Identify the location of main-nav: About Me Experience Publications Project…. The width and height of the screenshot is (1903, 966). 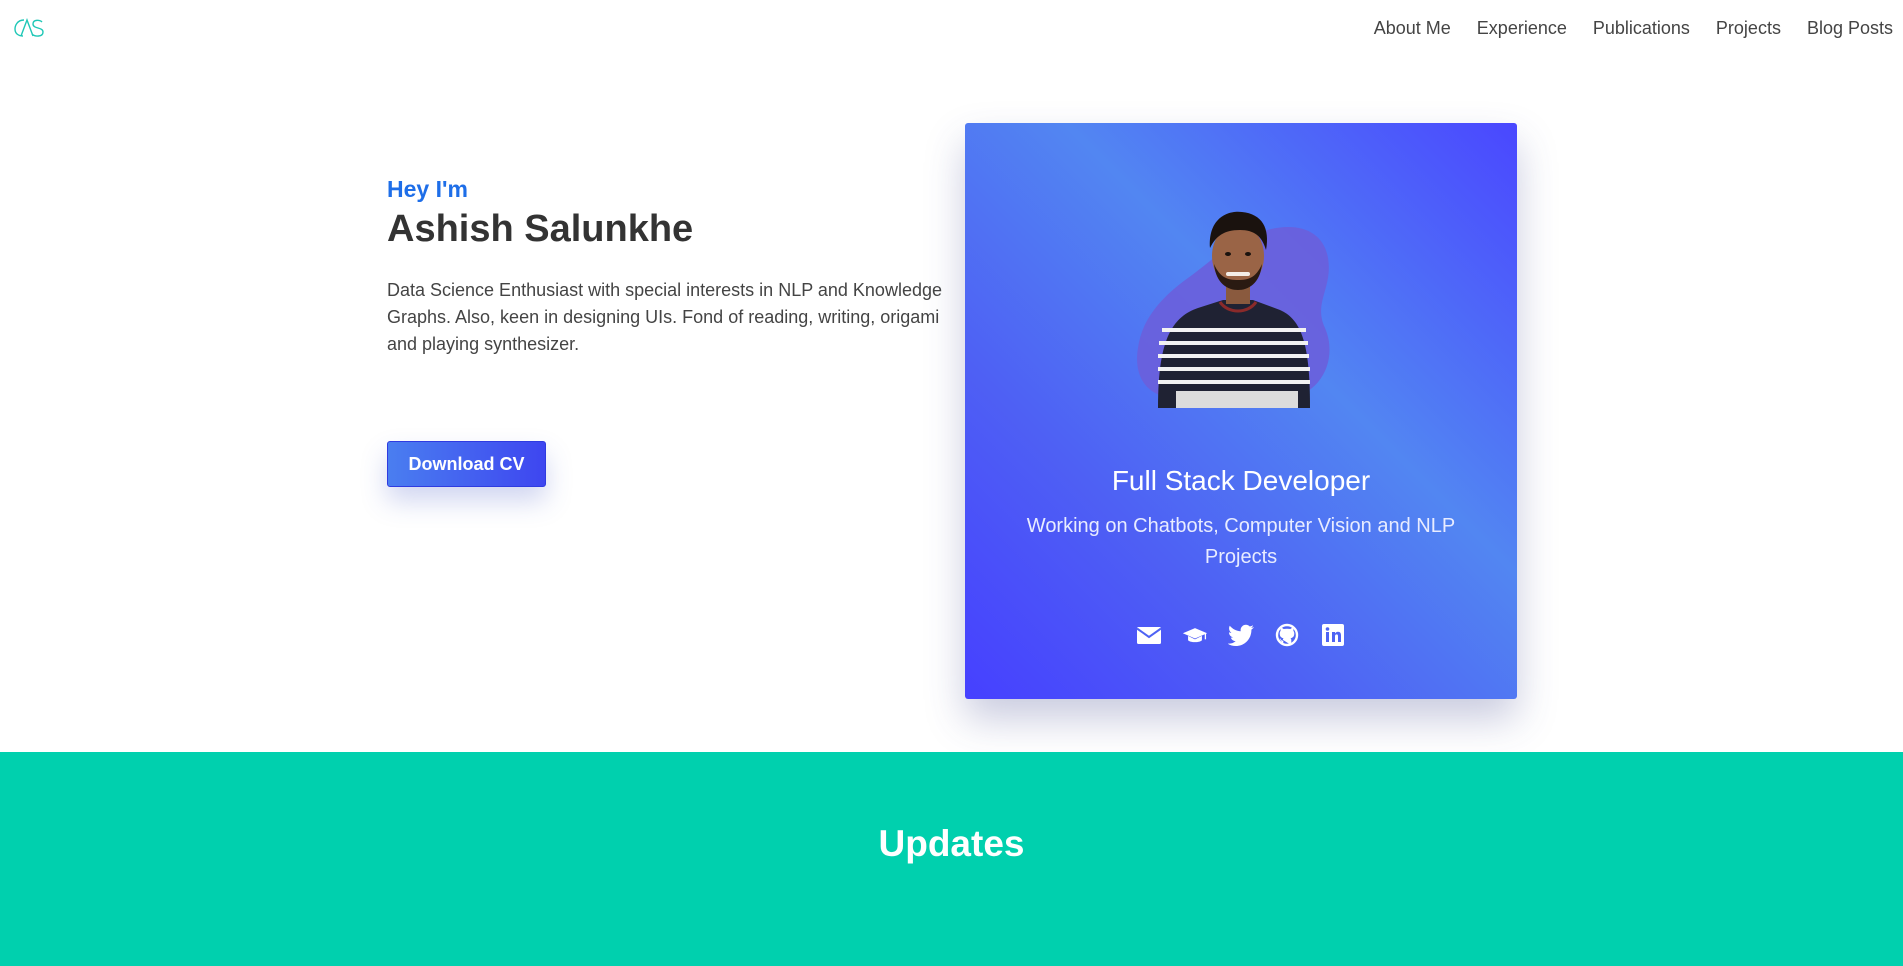
(1620, 28).